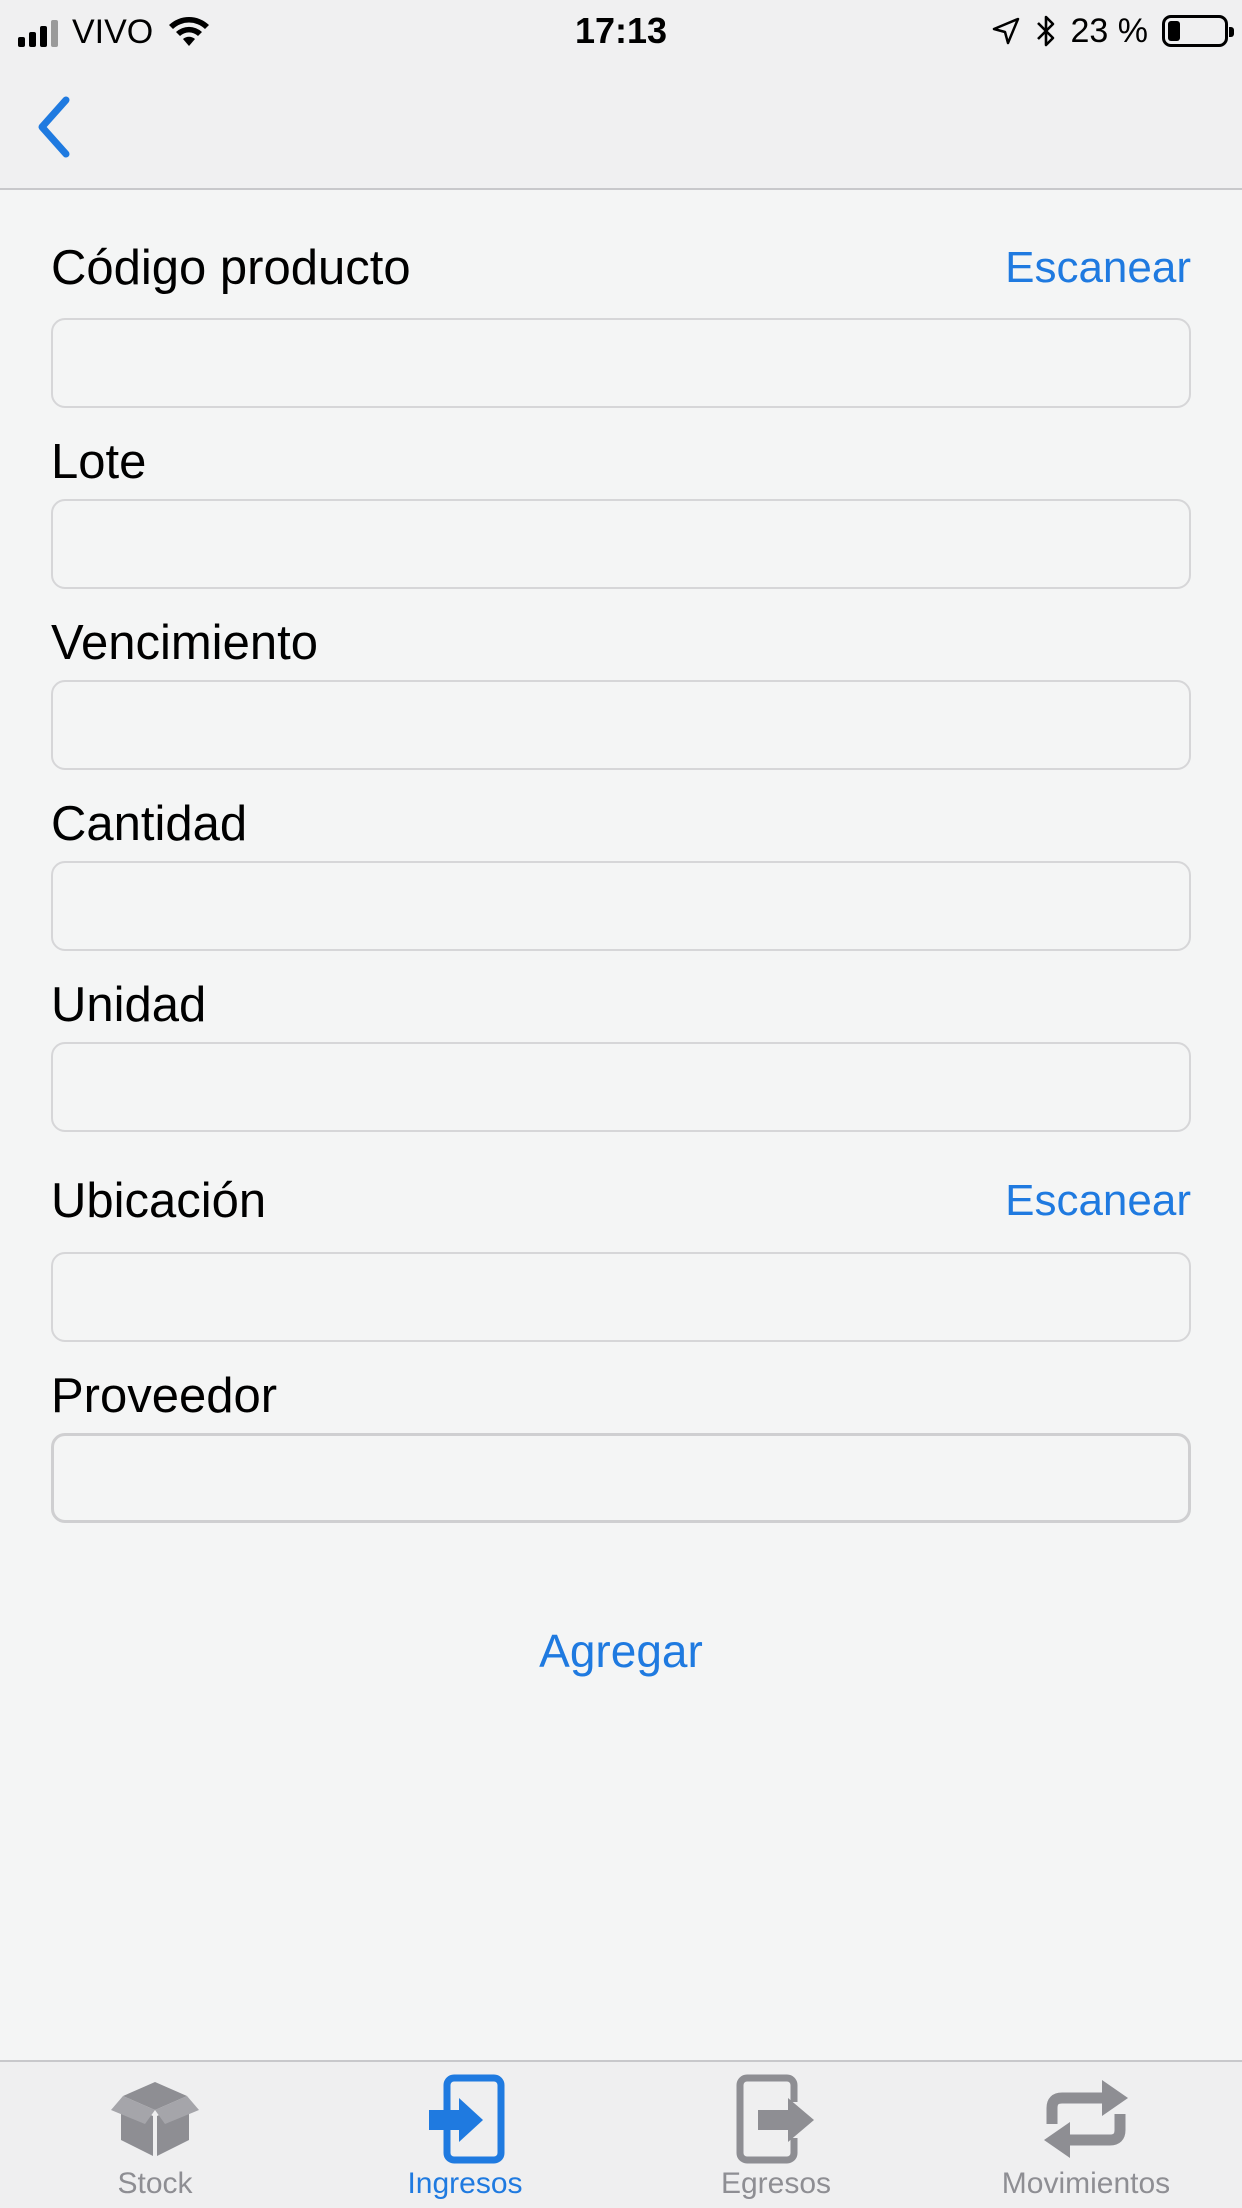  I want to click on codigo-producto-input, so click(621, 363).